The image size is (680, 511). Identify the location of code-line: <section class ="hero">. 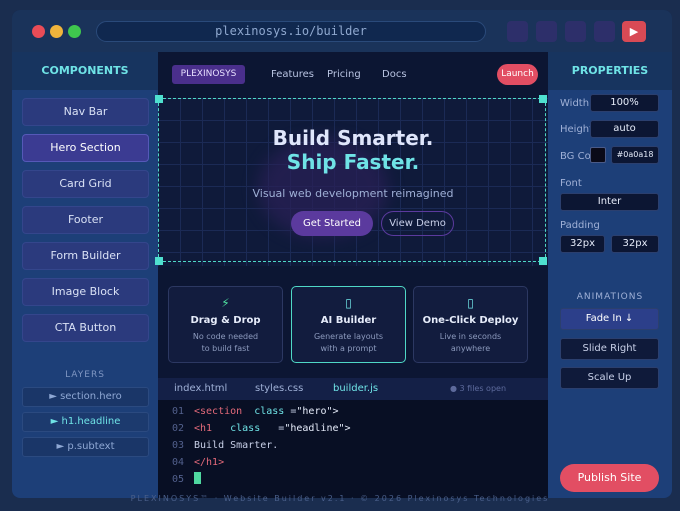
(266, 411).